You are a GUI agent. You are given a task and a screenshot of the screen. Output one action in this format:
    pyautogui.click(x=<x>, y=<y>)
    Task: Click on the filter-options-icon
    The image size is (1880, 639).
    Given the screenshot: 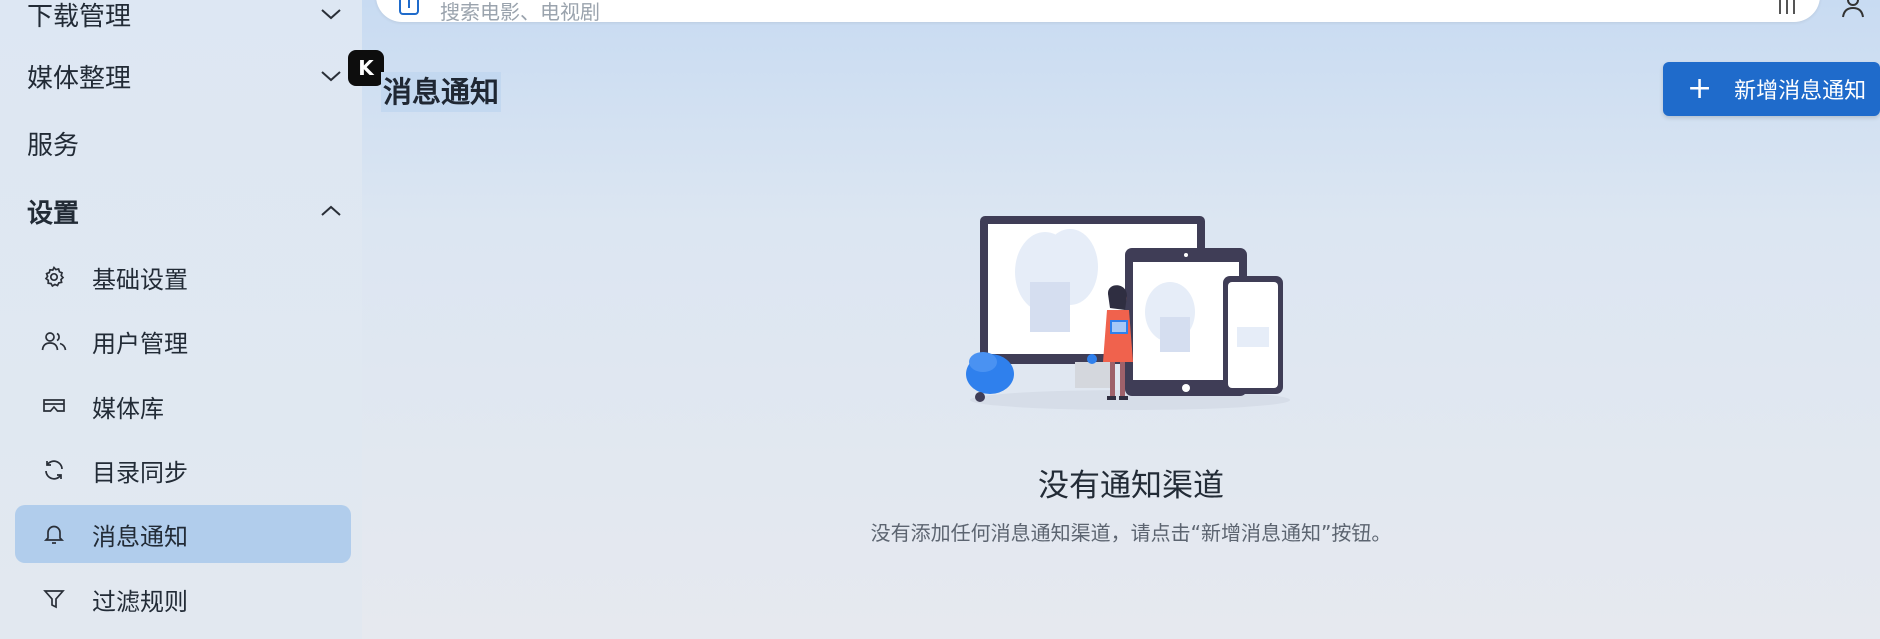 What is the action you would take?
    pyautogui.click(x=1787, y=8)
    